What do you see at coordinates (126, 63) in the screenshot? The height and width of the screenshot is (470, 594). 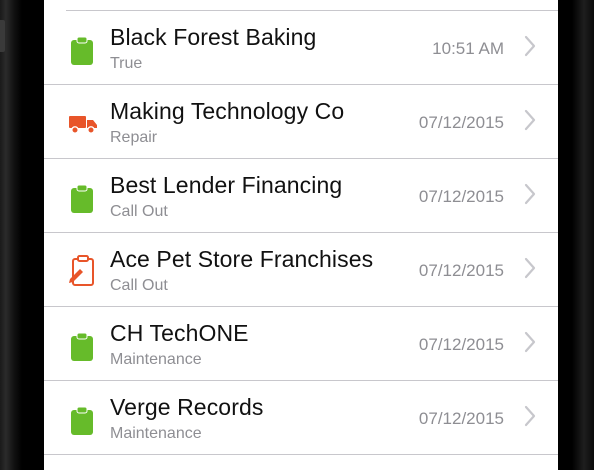 I see `item-subtitle: True` at bounding box center [126, 63].